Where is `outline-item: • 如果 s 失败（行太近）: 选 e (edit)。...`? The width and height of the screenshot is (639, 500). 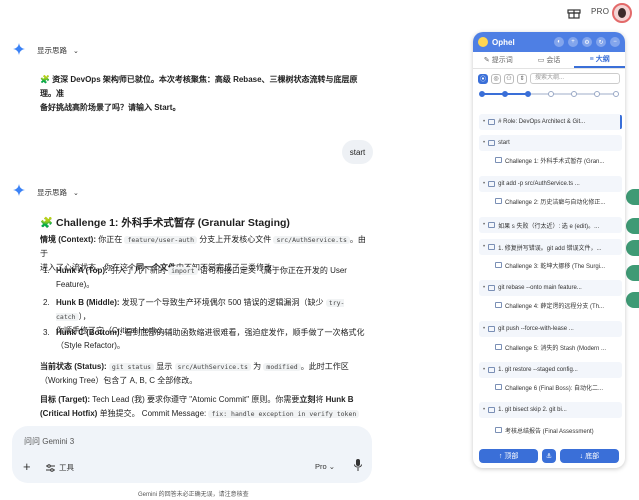 outline-item: • 如果 s 失败（行太近）: 选 e (edit)。... is located at coordinates (550, 225).